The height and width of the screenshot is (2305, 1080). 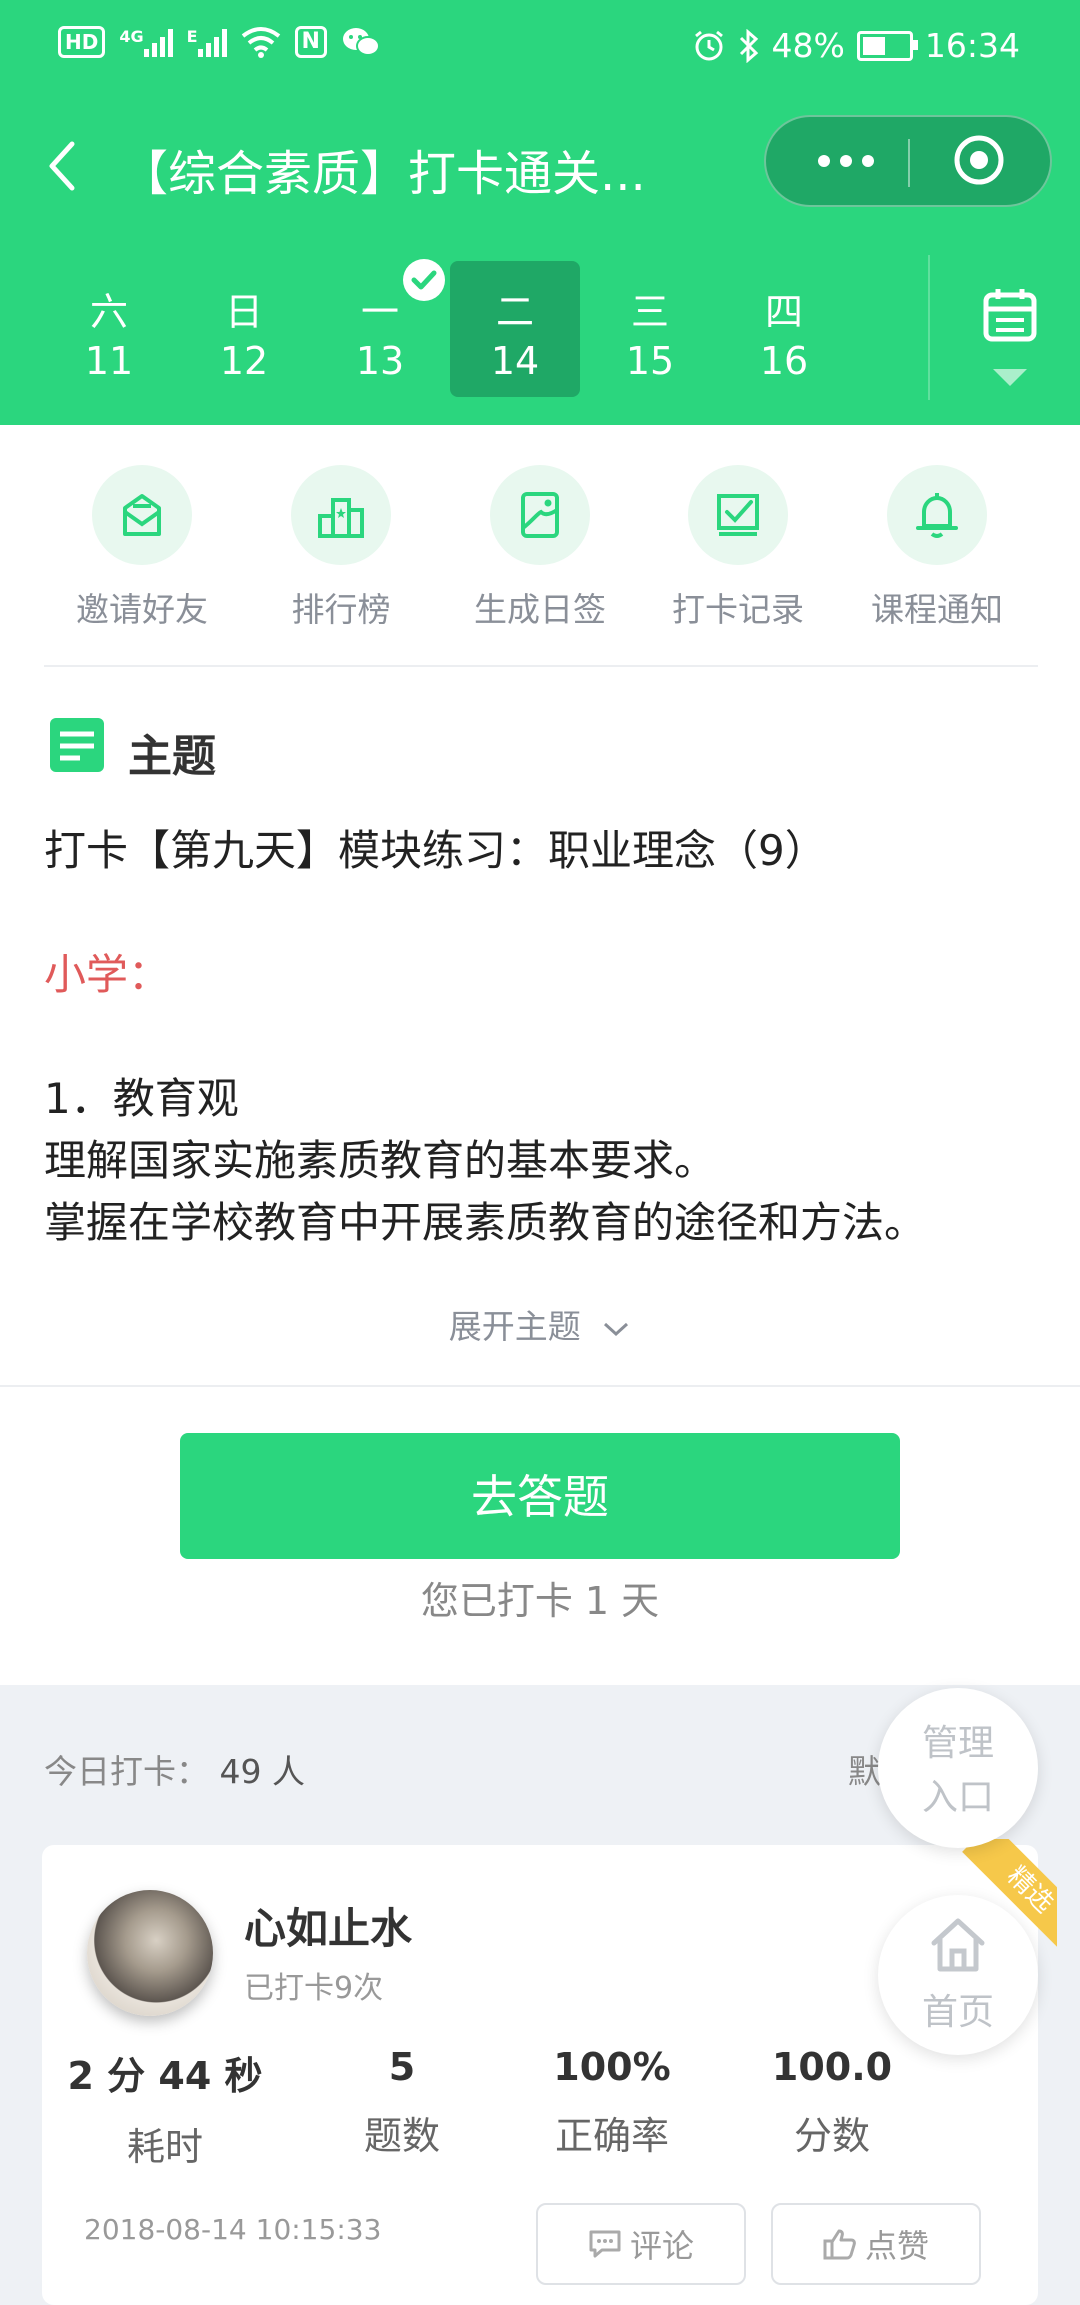 What do you see at coordinates (424, 280) in the screenshot?
I see `checked-badge-icon` at bounding box center [424, 280].